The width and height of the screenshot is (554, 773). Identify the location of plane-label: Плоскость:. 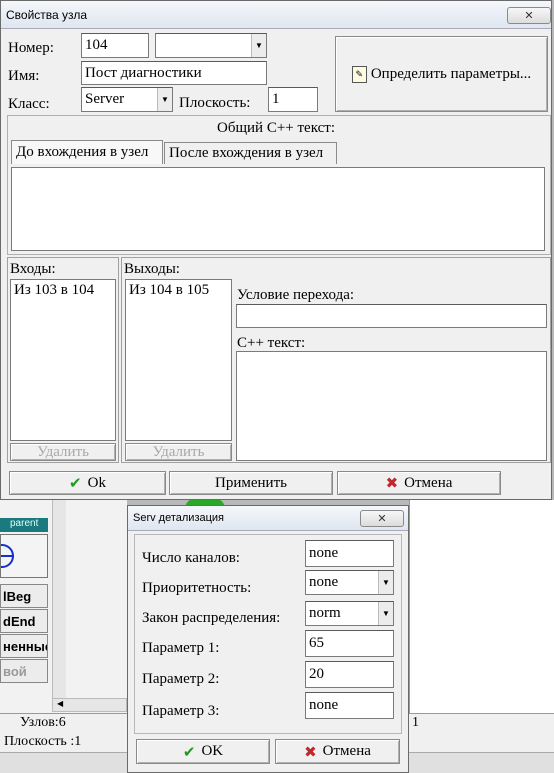
(215, 103).